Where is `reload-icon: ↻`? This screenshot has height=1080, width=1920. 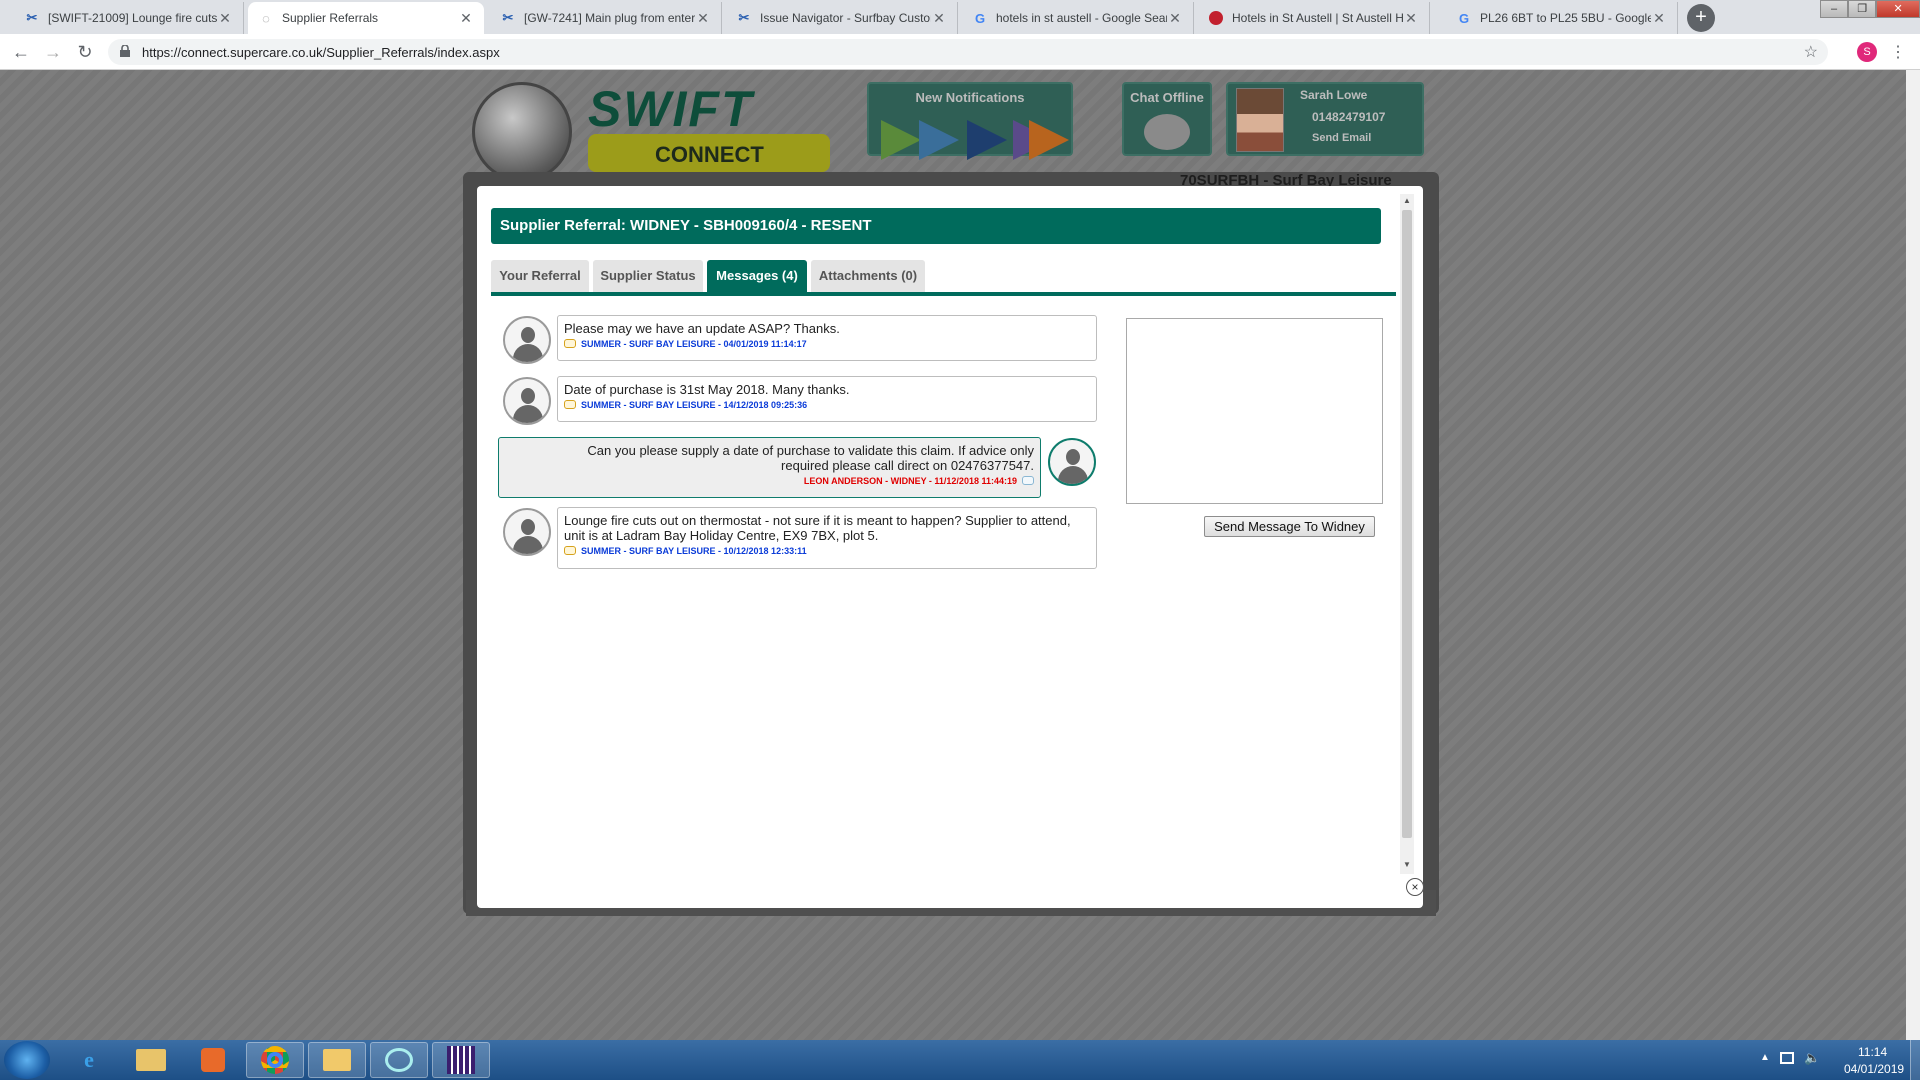 reload-icon: ↻ is located at coordinates (85, 52).